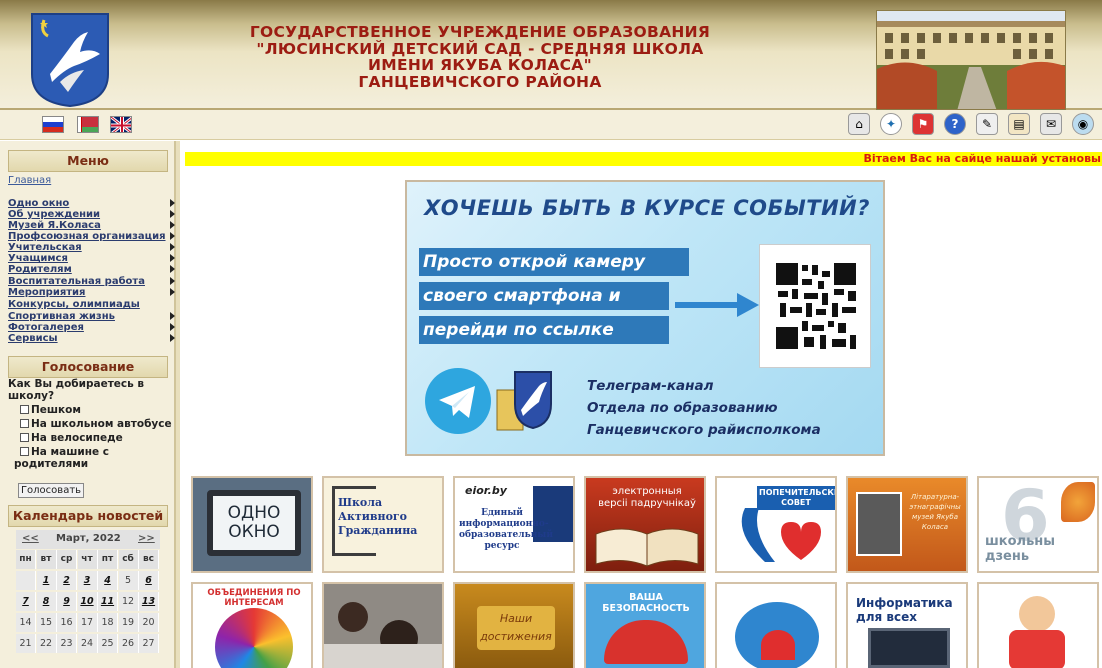 The height and width of the screenshot is (668, 1102). Describe the element at coordinates (40, 269) in the screenshot. I see `menu-item-parents: Родителям` at that location.